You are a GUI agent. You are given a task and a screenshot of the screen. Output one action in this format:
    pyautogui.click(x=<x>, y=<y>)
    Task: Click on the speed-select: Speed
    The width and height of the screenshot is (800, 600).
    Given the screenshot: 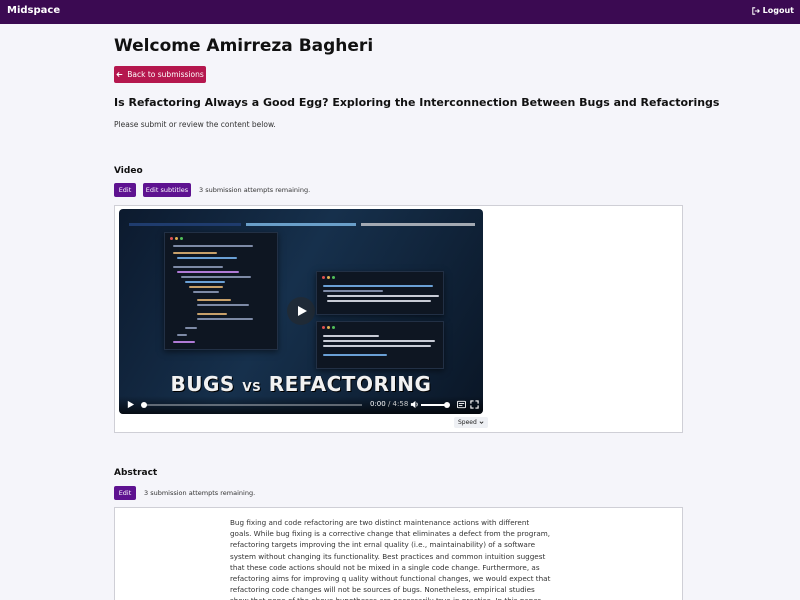 What is the action you would take?
    pyautogui.click(x=471, y=422)
    